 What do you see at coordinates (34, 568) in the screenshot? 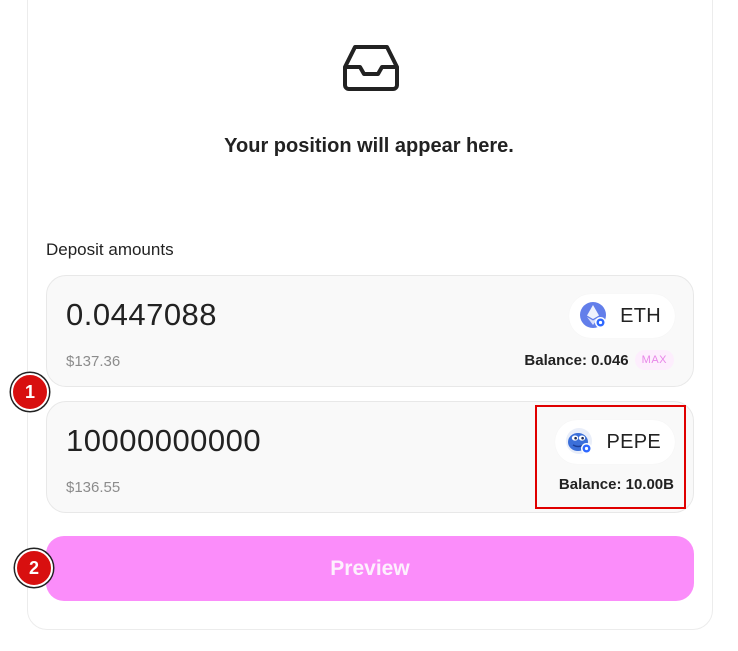
I see `step-2-badge: 2` at bounding box center [34, 568].